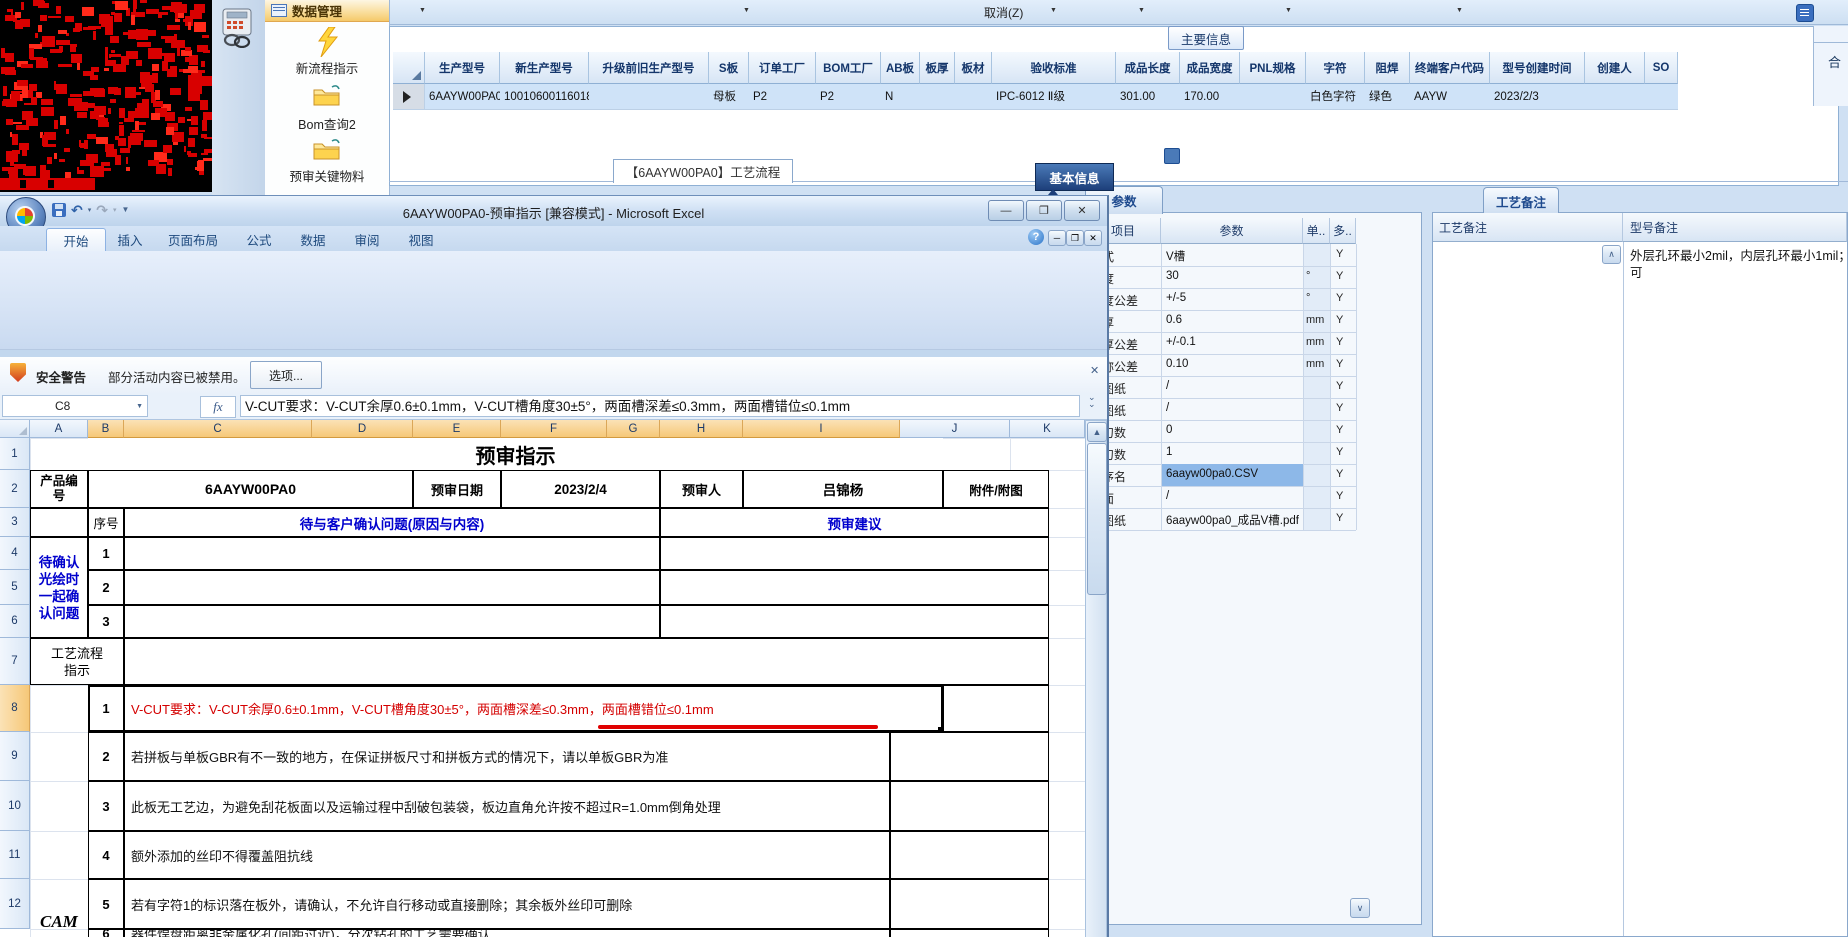 This screenshot has height=937, width=1848. Describe the element at coordinates (218, 429) in the screenshot. I see `column-header-C: C` at that location.